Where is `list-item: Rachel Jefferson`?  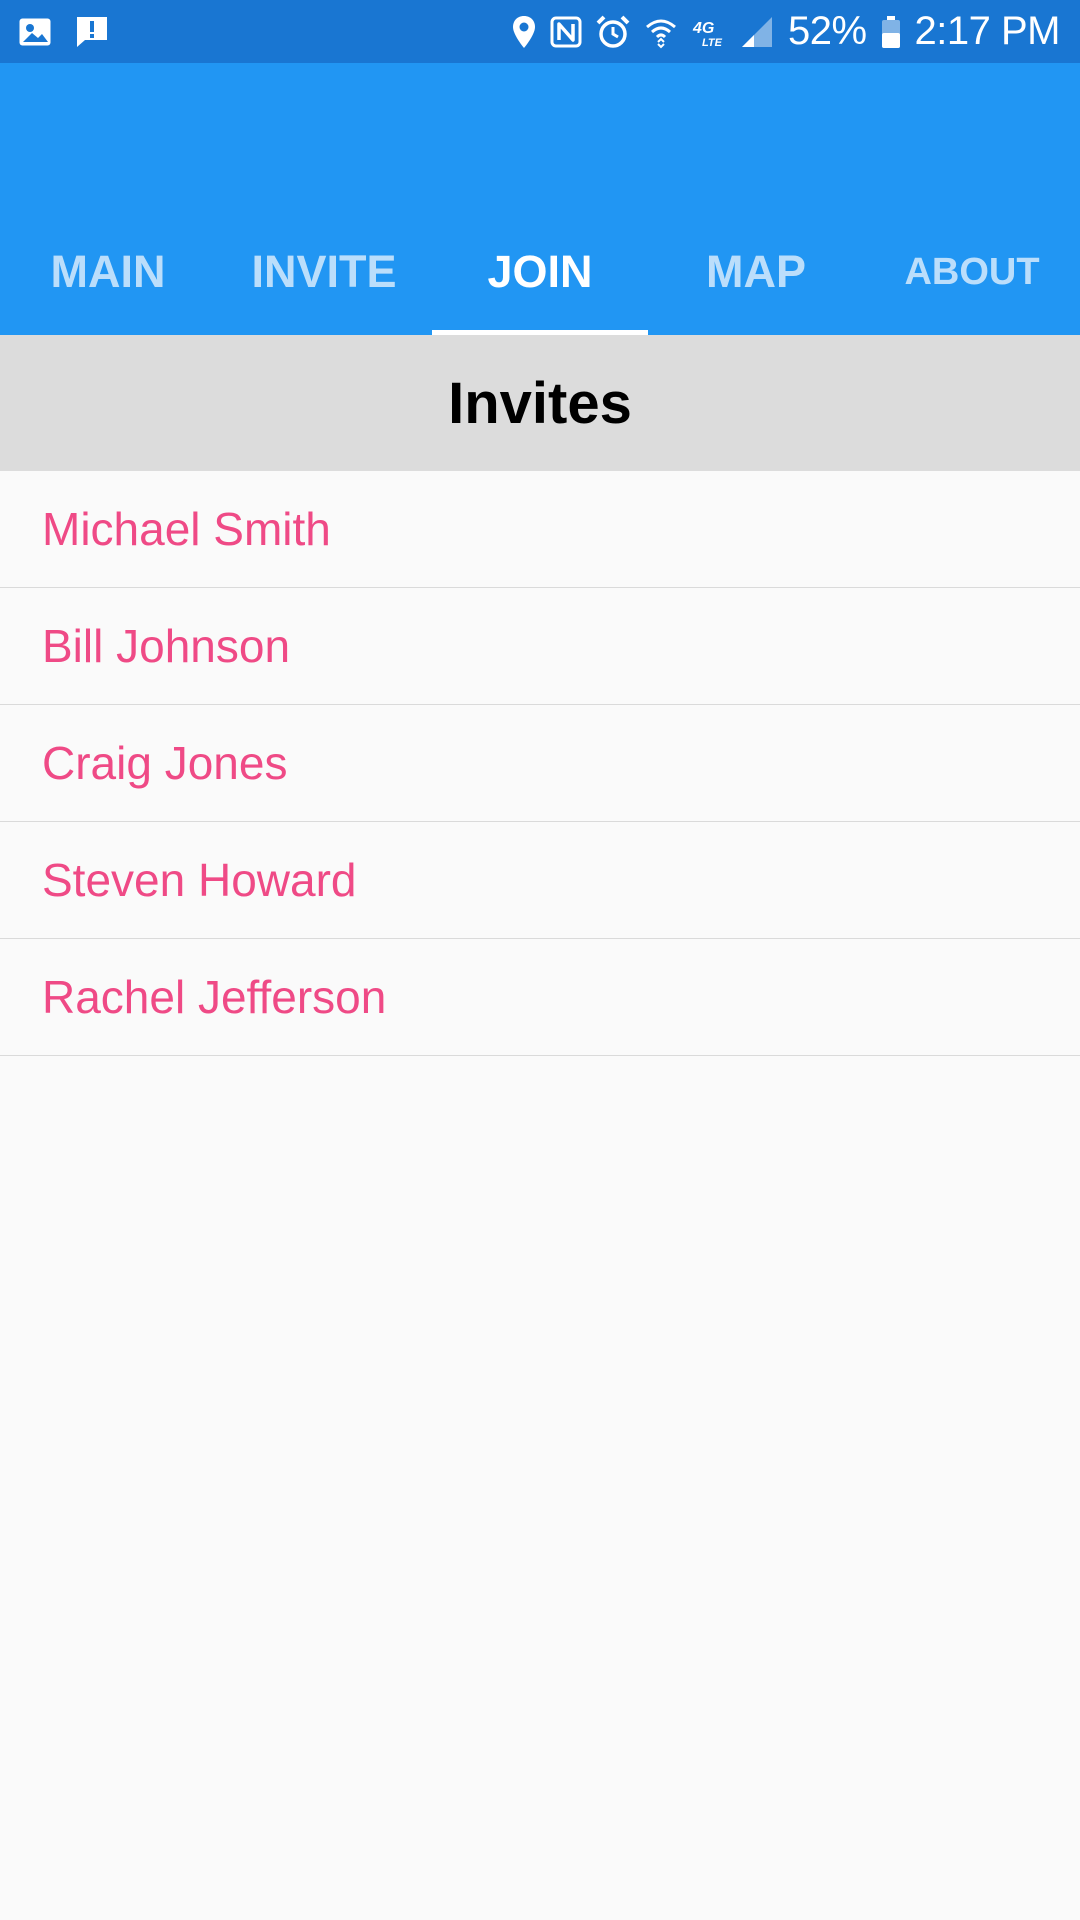 list-item: Rachel Jefferson is located at coordinates (540, 997).